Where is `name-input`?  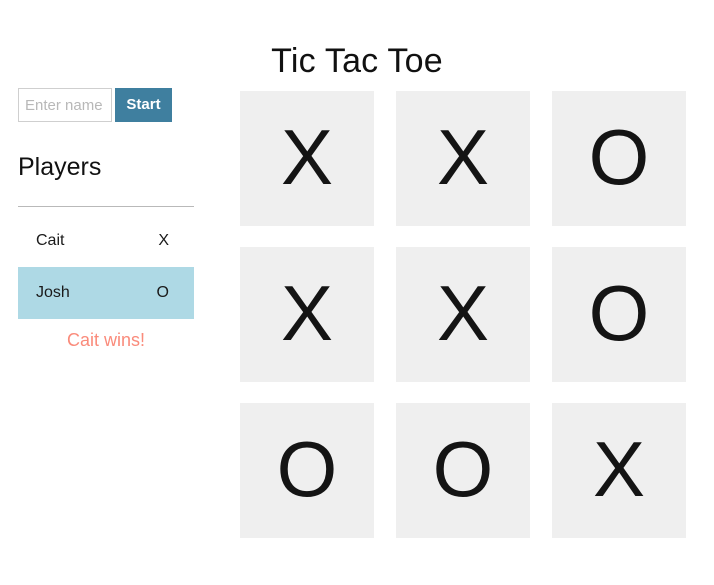 name-input is located at coordinates (65, 105).